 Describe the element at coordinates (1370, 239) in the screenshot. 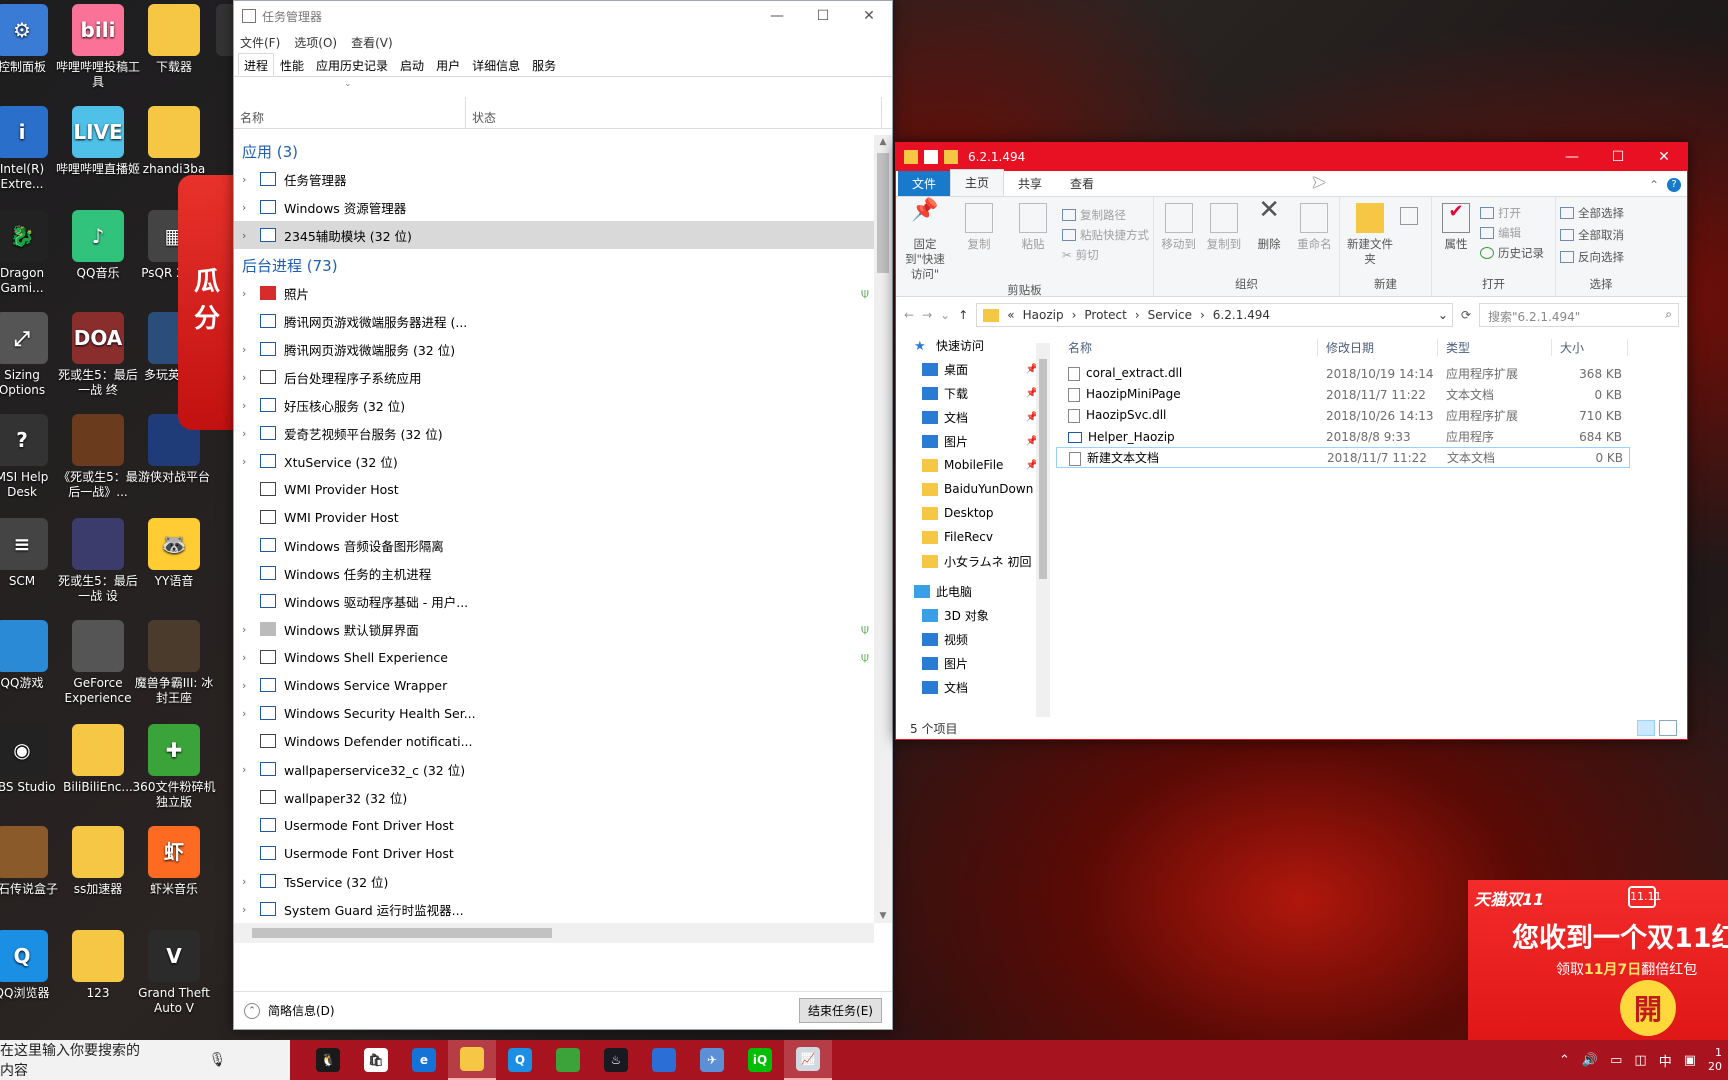

I see `new-folder-button: 新建文件夹` at that location.